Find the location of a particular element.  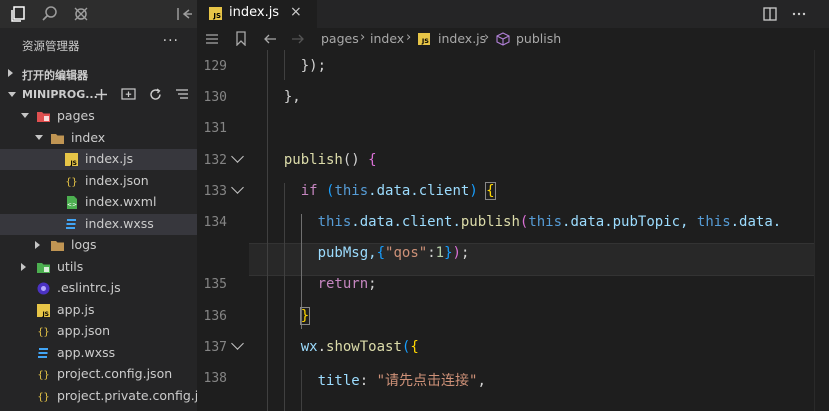

bookmark-icon is located at coordinates (241, 38).